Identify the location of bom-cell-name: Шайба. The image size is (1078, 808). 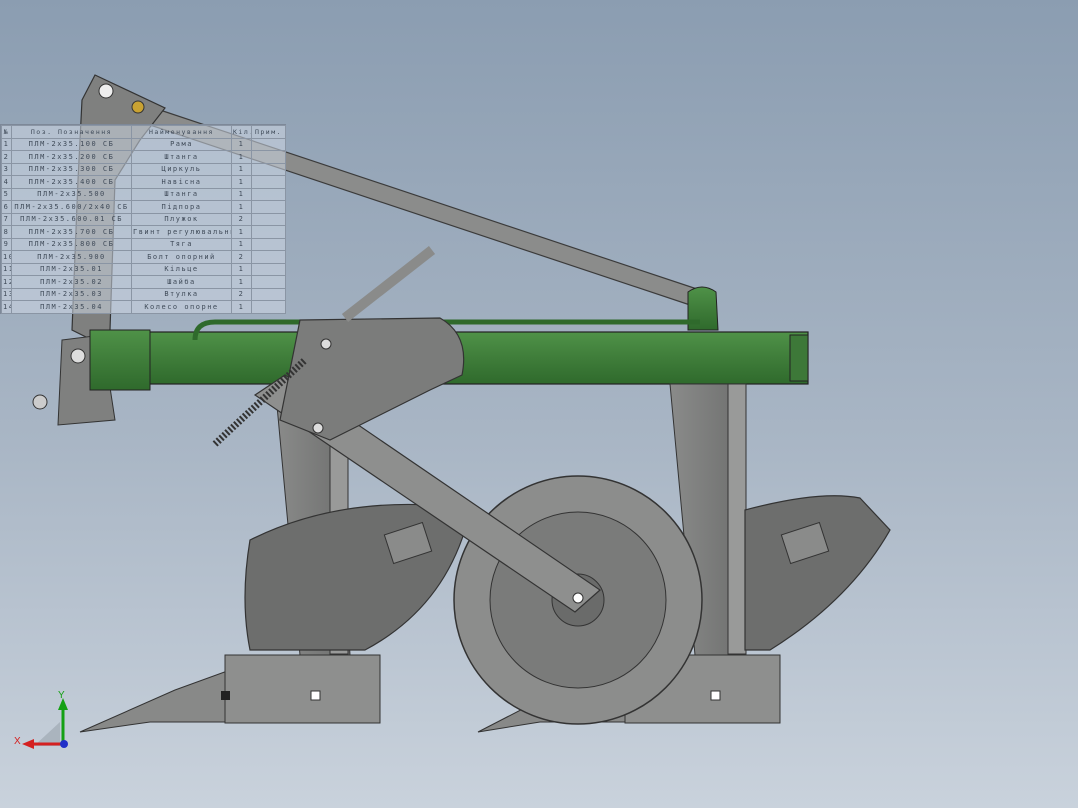
(181, 282).